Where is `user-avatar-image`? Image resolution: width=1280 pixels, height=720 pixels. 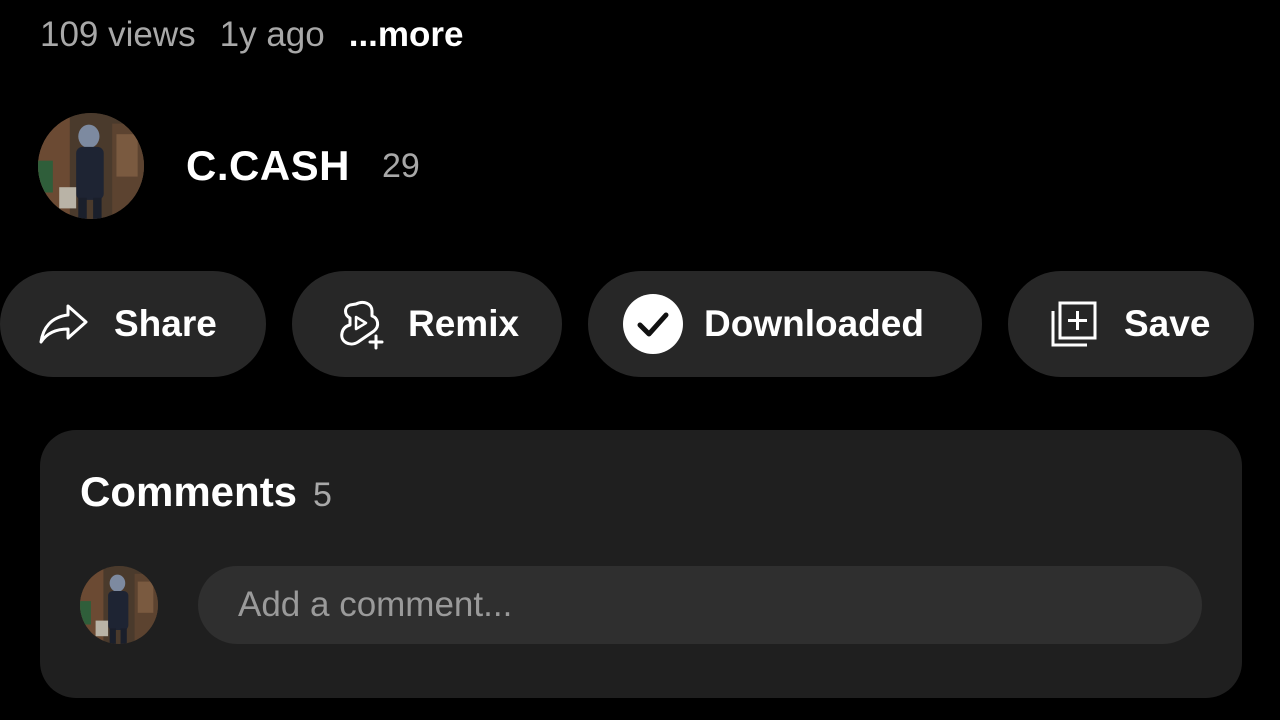
user-avatar-image is located at coordinates (119, 605).